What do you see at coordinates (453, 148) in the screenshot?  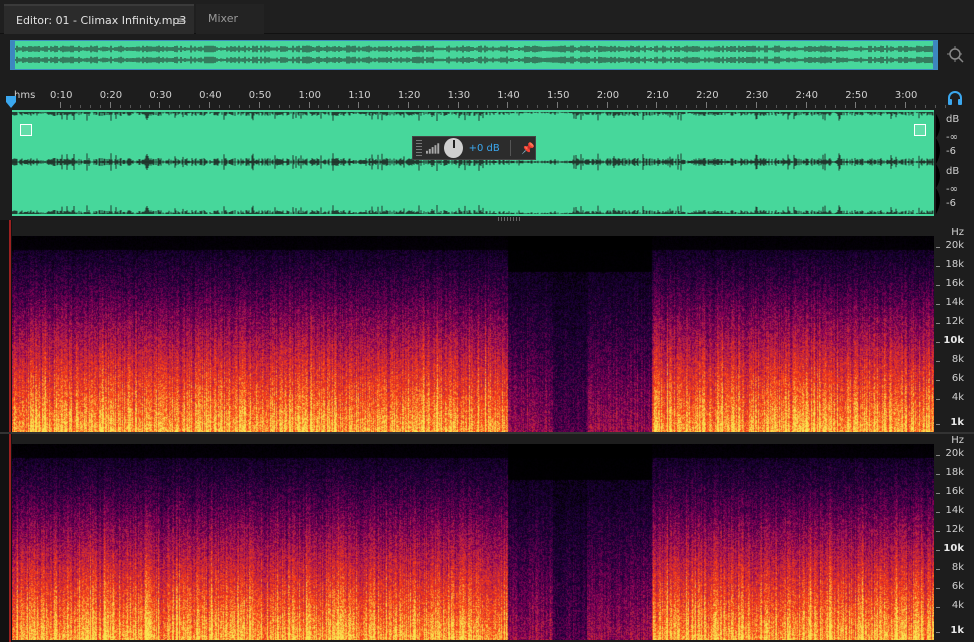 I see `volume-knob-icon` at bounding box center [453, 148].